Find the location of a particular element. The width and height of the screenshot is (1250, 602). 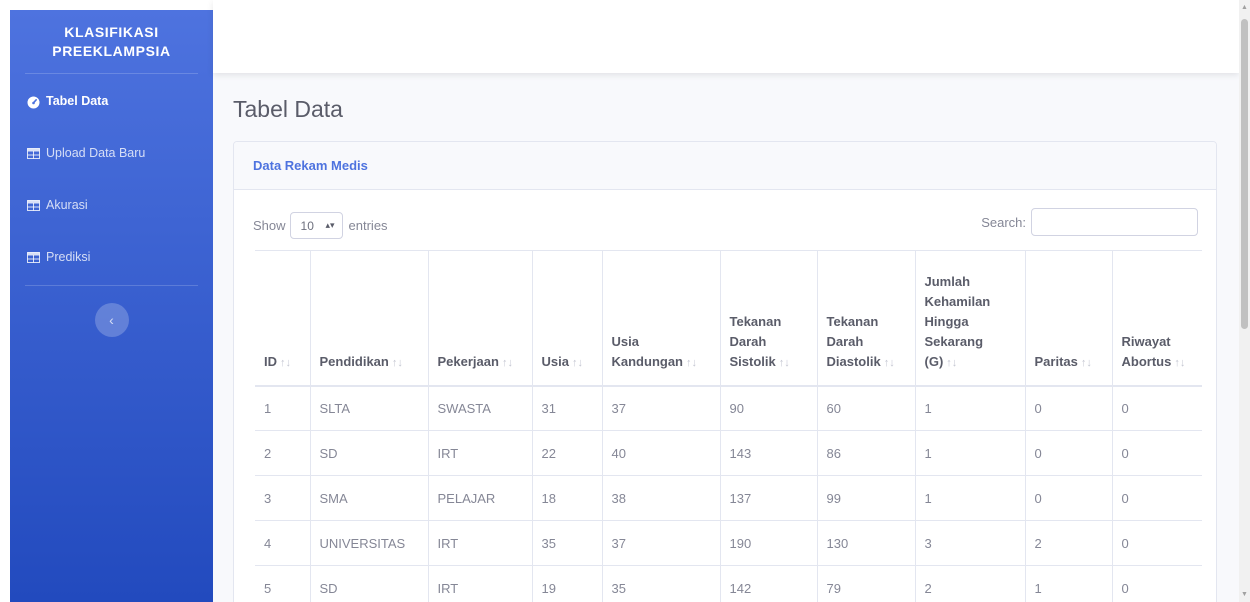

column-header: Tekanan Darah Diastolik ↑↓ is located at coordinates (865, 318).